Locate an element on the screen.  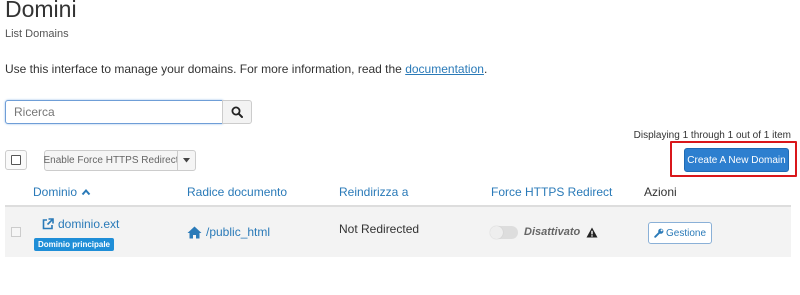
intro-text-end: . is located at coordinates (485, 69).